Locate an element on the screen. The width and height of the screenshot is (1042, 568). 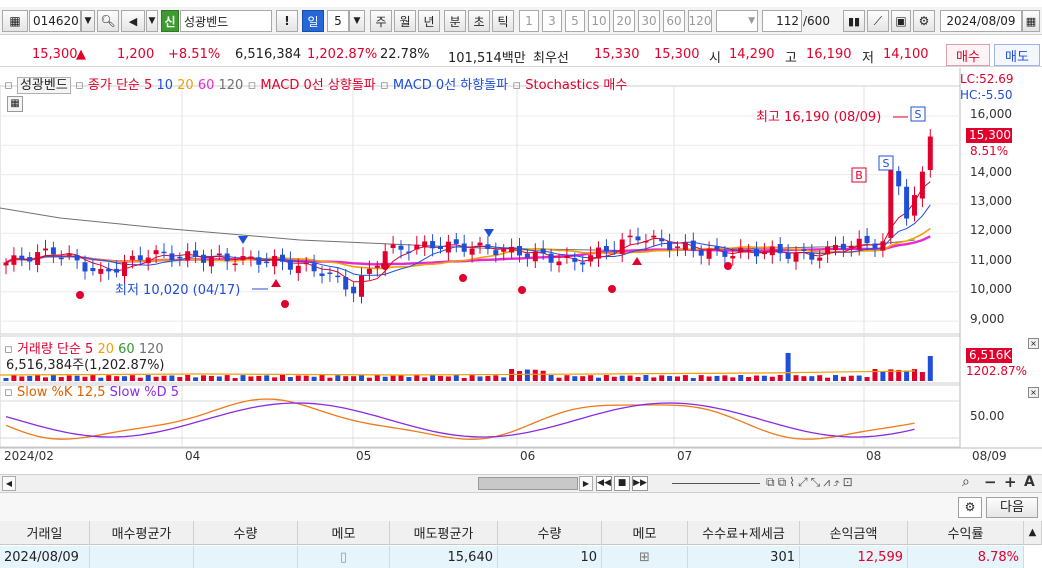
minute-custom-select: ▼ is located at coordinates (737, 21).